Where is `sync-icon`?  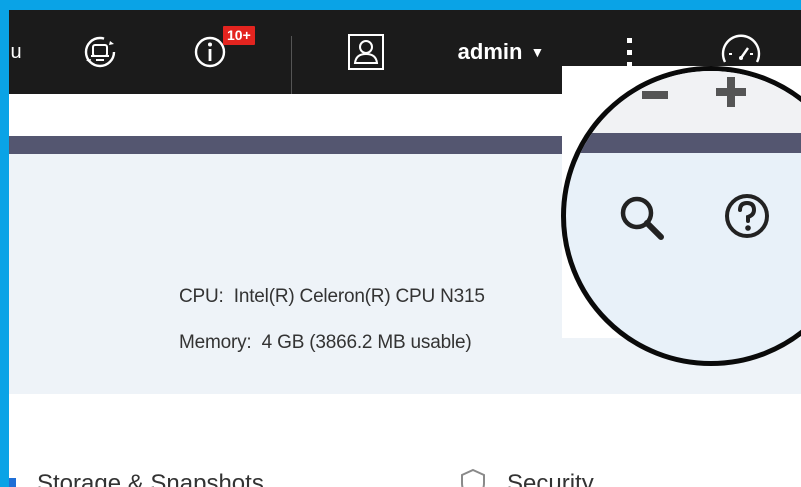
sync-icon is located at coordinates (100, 52).